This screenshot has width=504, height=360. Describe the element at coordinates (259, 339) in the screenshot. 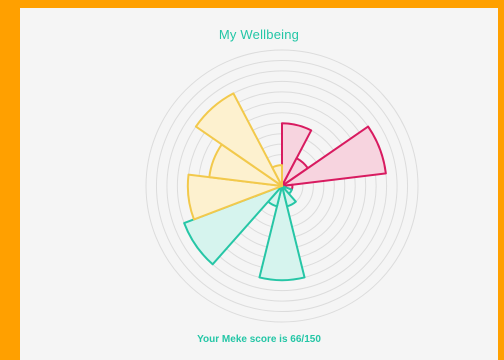

I see `score-text: Your Meke score is 66/150` at that location.